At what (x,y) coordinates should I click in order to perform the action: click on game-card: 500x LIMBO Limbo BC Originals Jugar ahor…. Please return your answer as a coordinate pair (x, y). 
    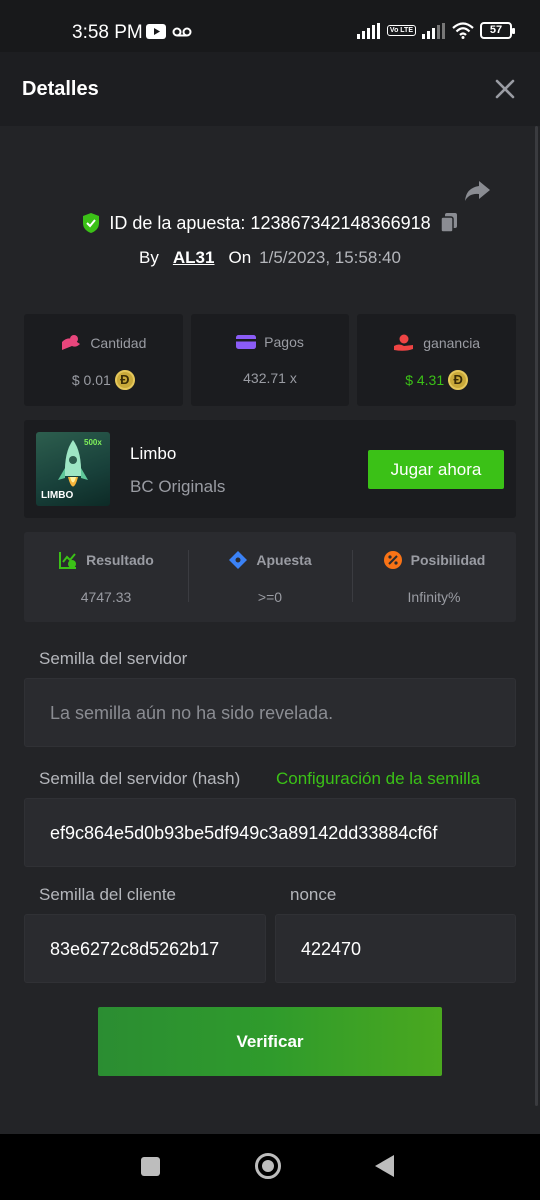
    Looking at the image, I should click on (270, 469).